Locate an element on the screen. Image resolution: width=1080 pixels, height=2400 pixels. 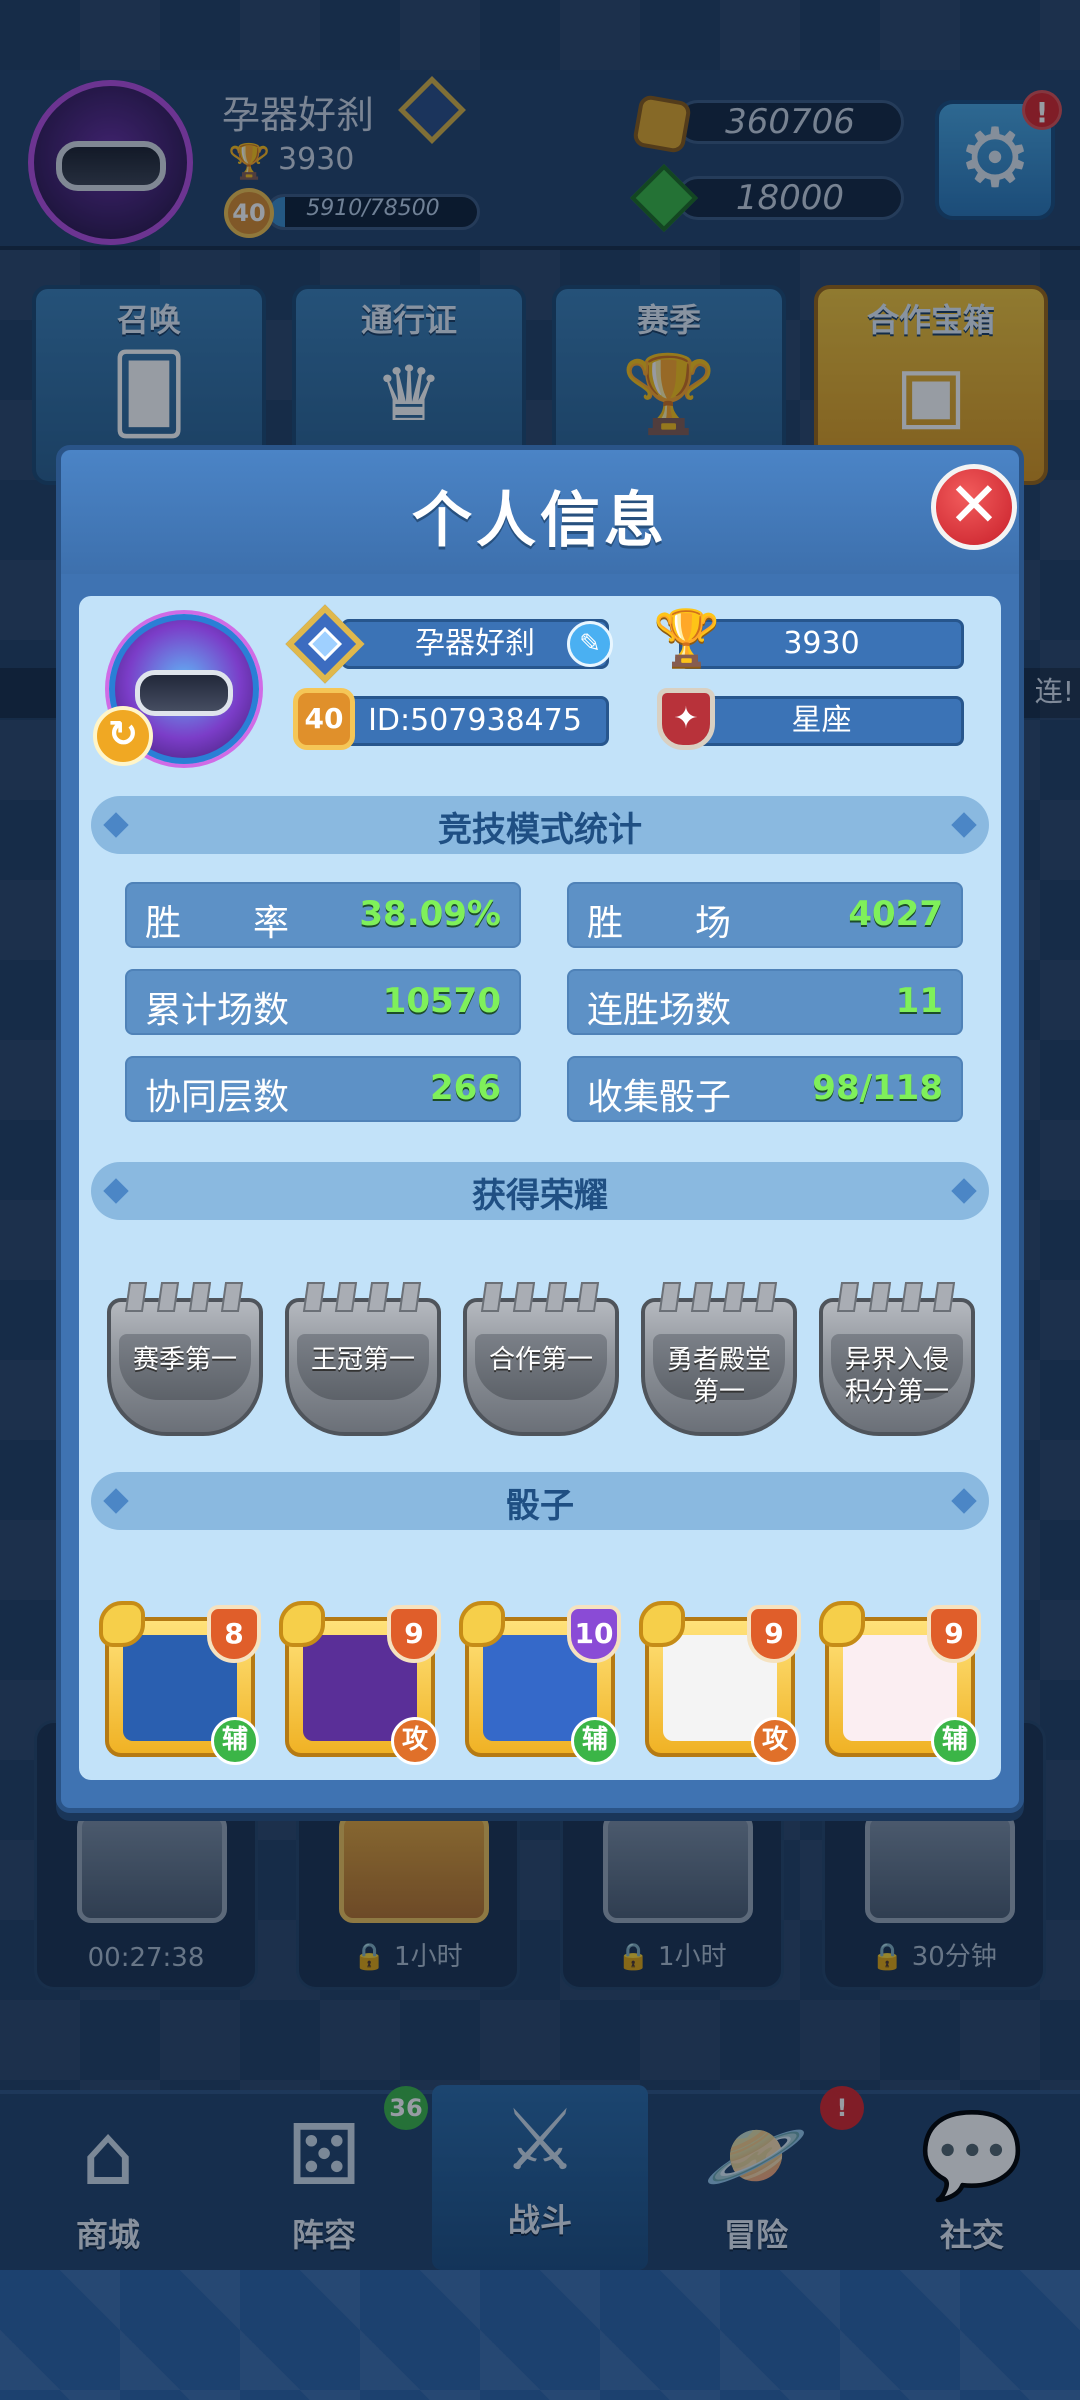
close-button: ✕ is located at coordinates (974, 507).